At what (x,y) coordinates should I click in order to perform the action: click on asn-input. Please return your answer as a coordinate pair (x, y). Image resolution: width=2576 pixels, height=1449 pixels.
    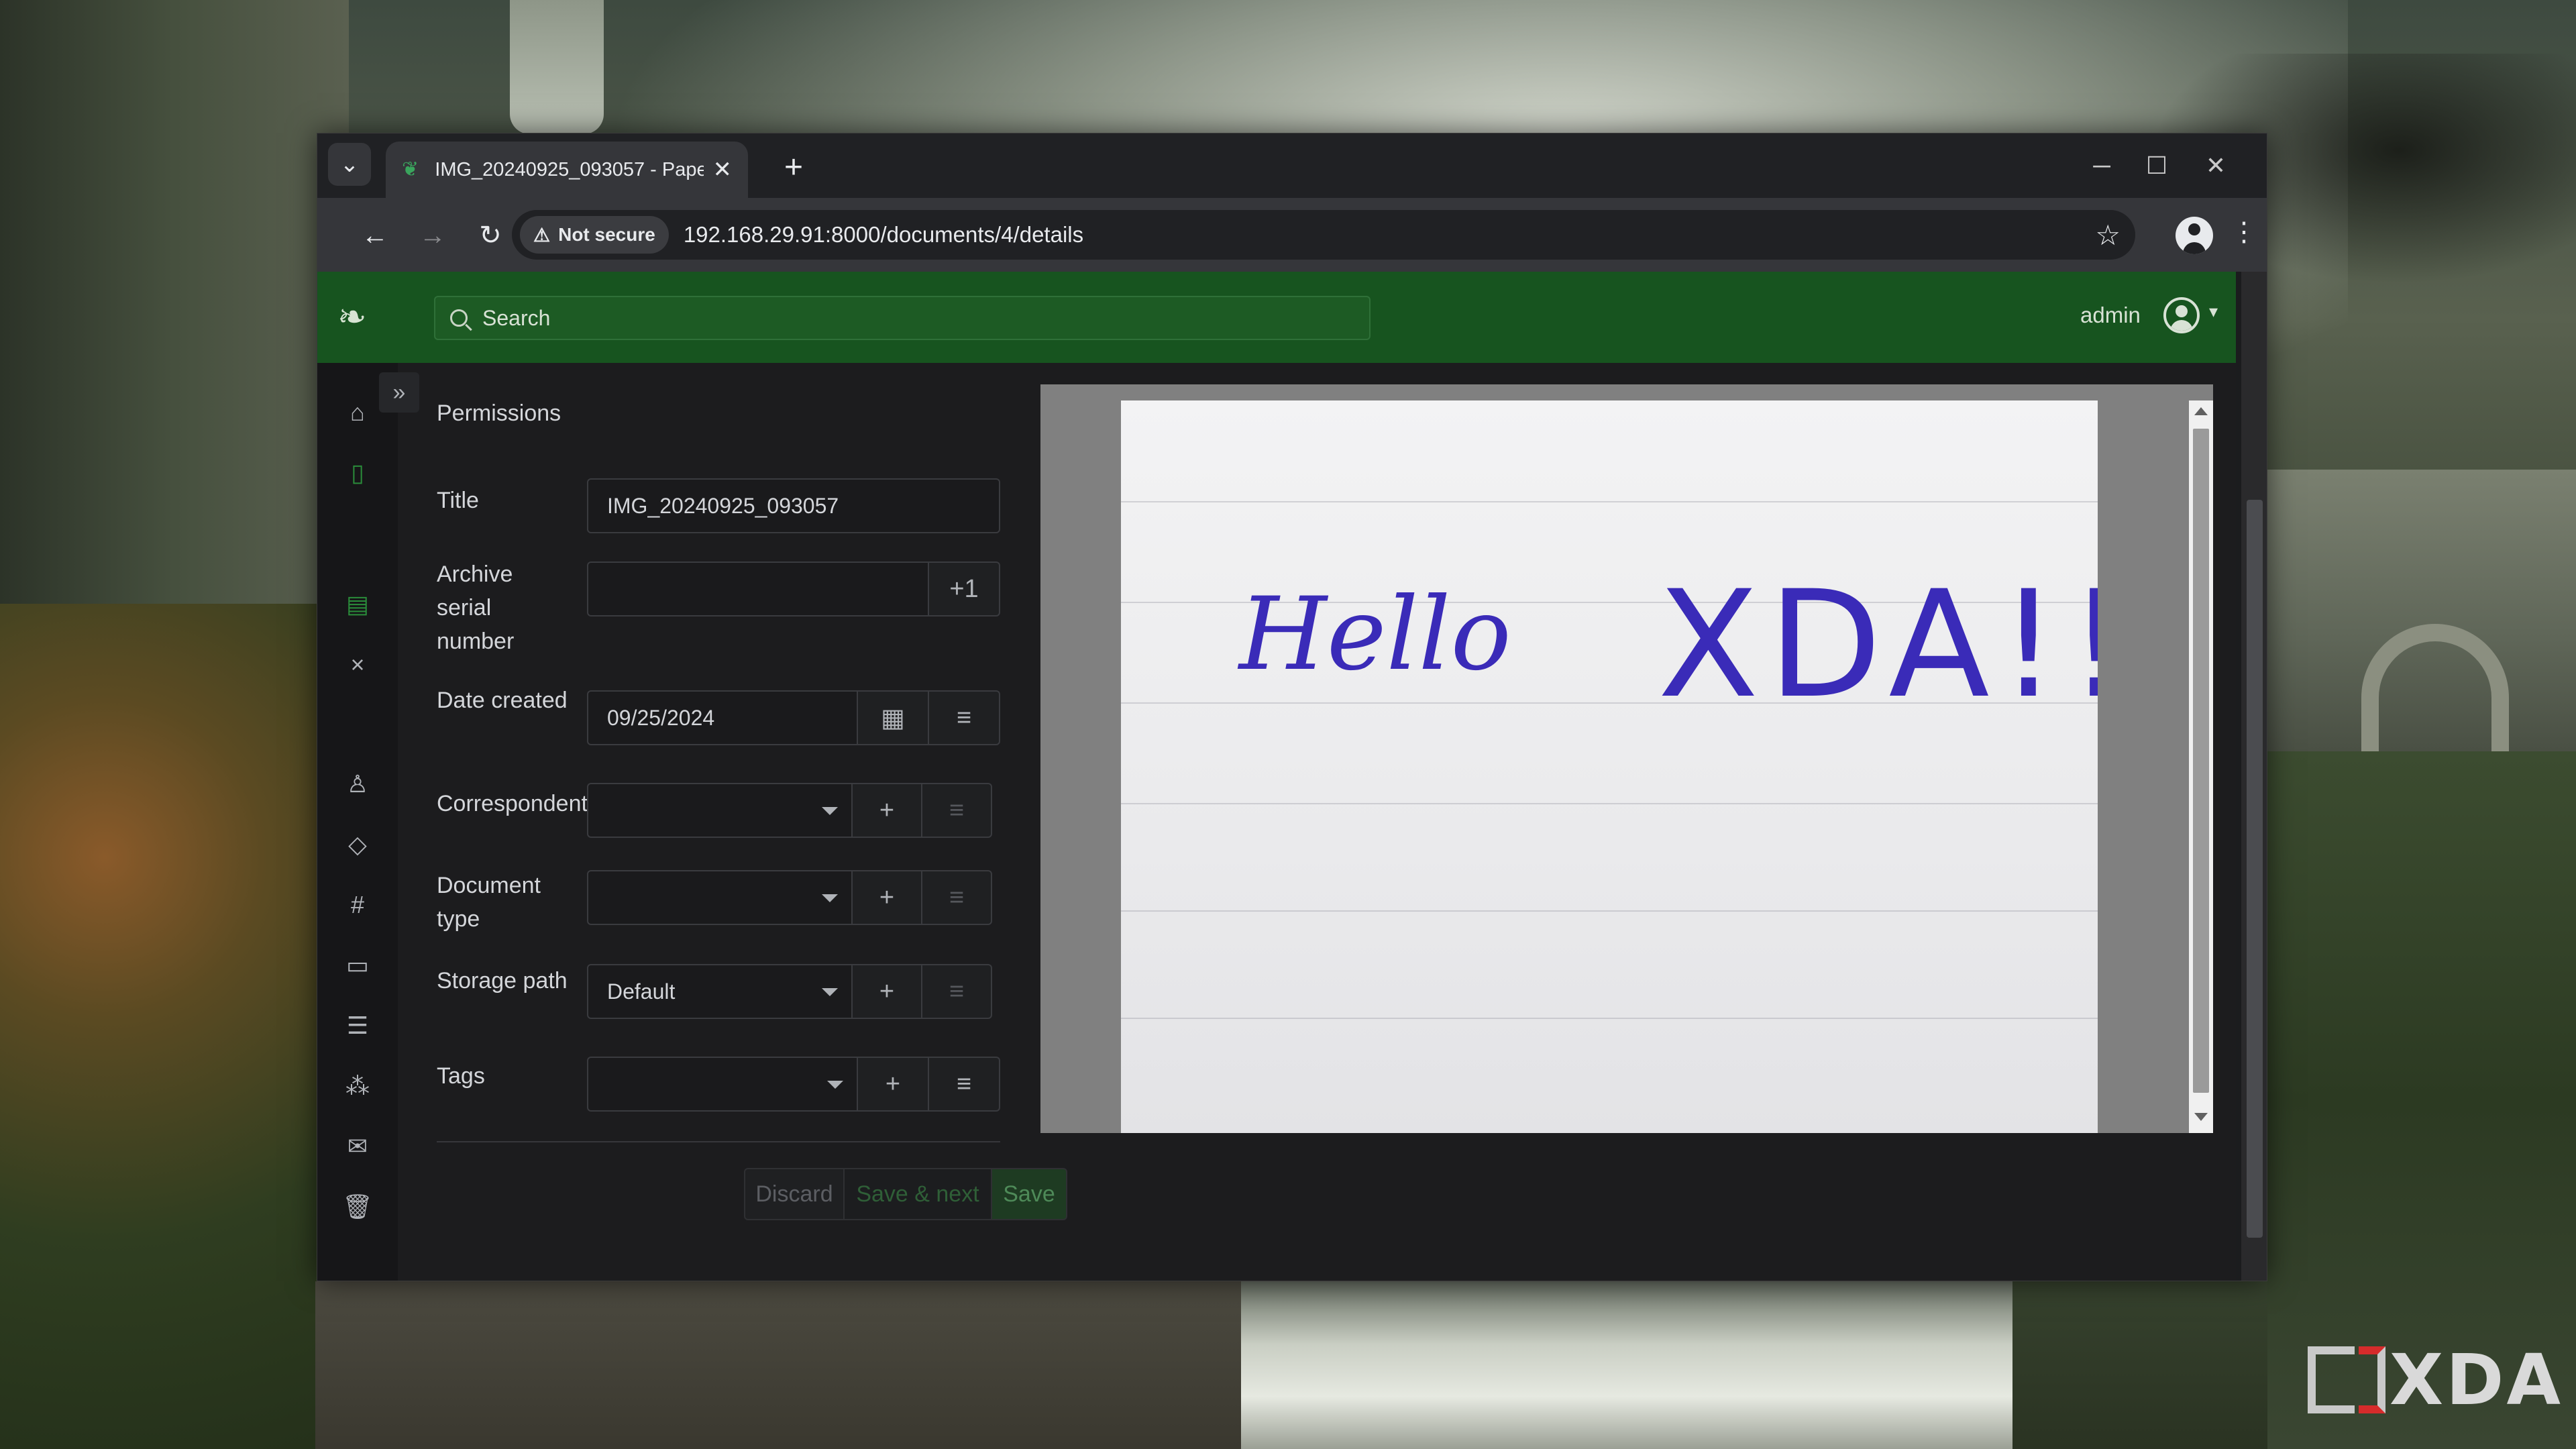
    Looking at the image, I should click on (758, 588).